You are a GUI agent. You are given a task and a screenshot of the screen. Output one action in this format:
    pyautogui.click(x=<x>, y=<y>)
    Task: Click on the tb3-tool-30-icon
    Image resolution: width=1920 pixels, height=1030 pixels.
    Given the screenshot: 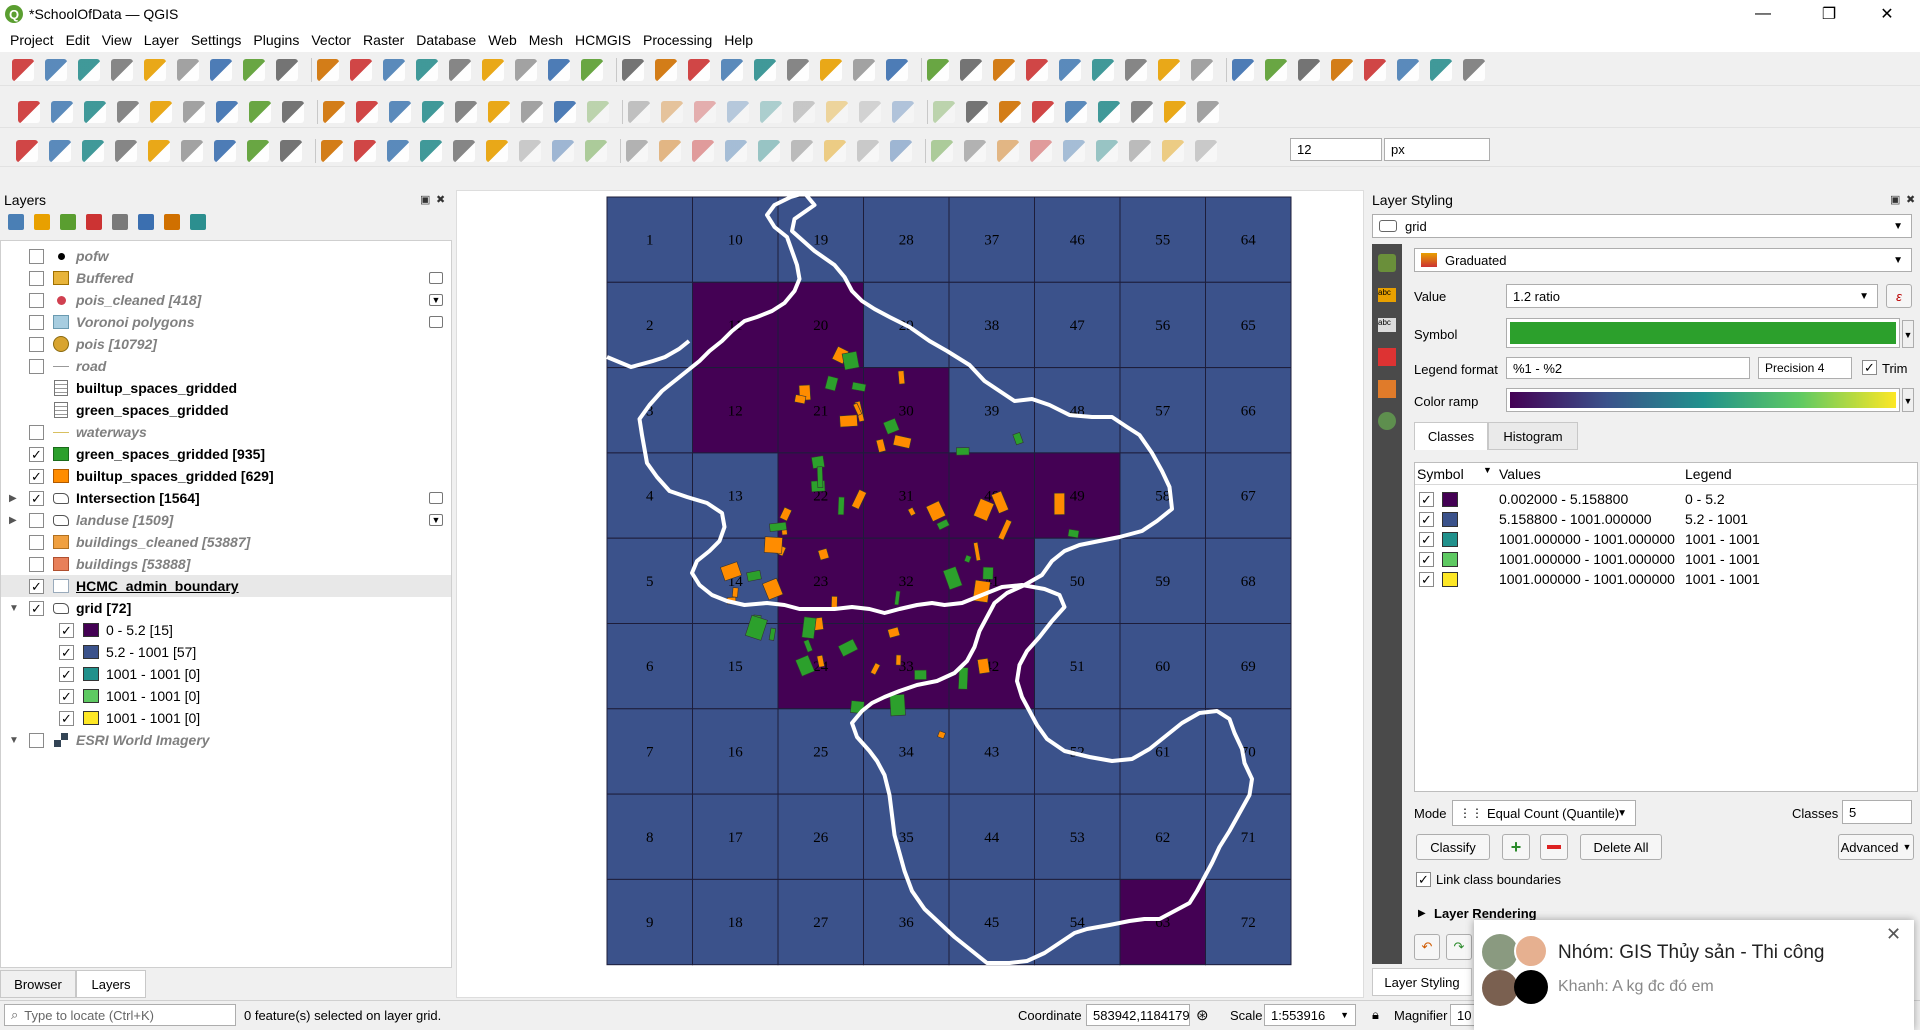 What is the action you would take?
    pyautogui.click(x=1008, y=151)
    